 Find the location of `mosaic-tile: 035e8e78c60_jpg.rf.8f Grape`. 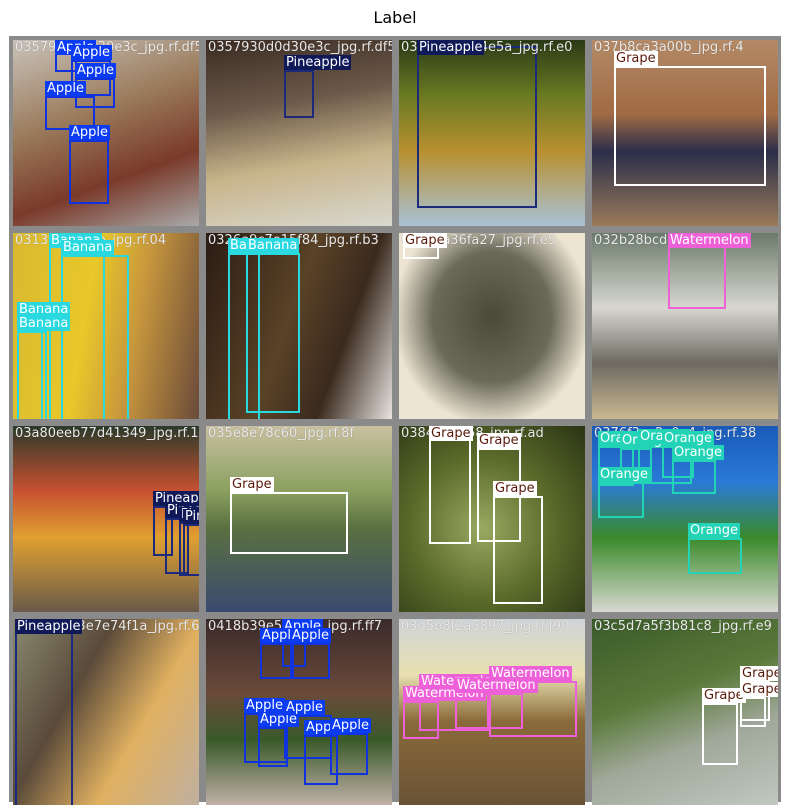

mosaic-tile: 035e8e78c60_jpg.rf.8f Grape is located at coordinates (299, 519).